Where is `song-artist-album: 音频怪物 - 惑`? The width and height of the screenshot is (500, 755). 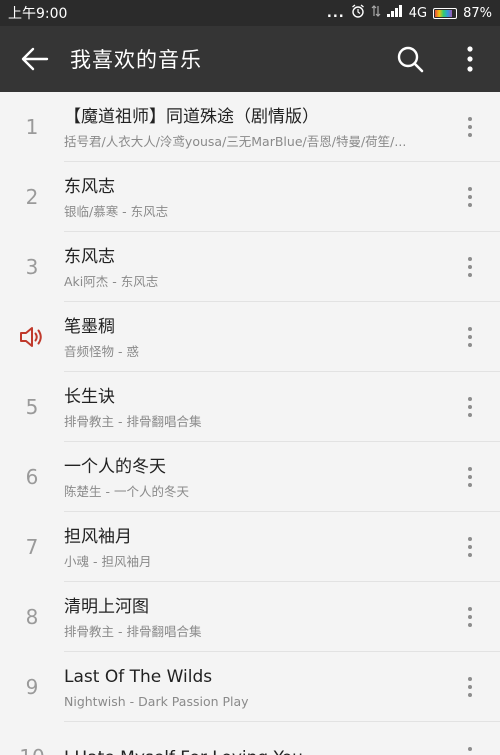 song-artist-album: 音频怪物 - 惑 is located at coordinates (101, 351).